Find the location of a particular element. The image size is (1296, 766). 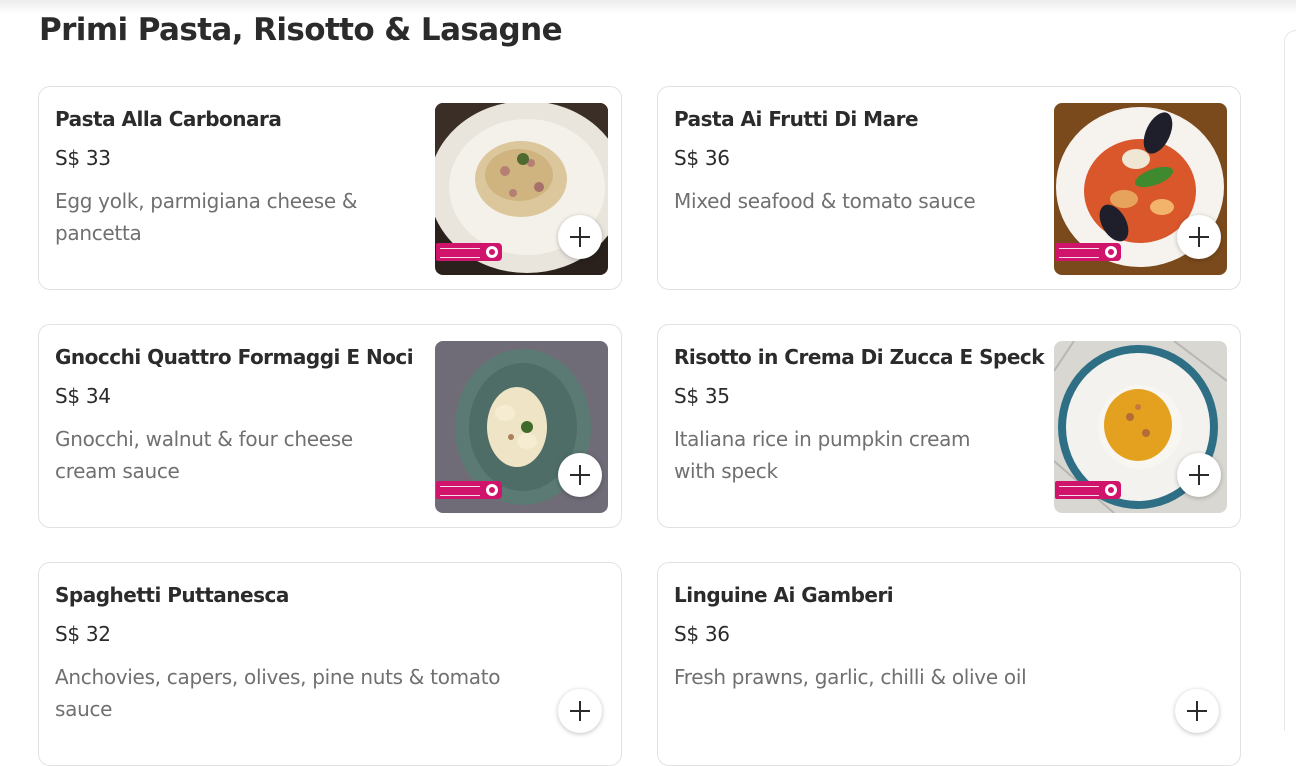

section-title: Primi Pasta, Risotto & Lasagne is located at coordinates (301, 30).